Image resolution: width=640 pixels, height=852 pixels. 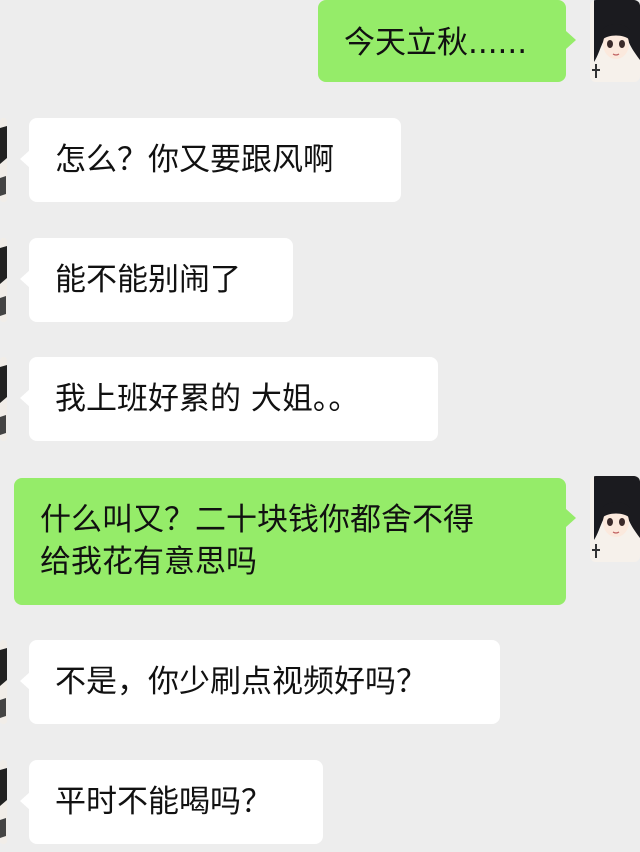 I want to click on message-bubble-incoming: 怎么？你又要跟风啊, so click(x=215, y=160).